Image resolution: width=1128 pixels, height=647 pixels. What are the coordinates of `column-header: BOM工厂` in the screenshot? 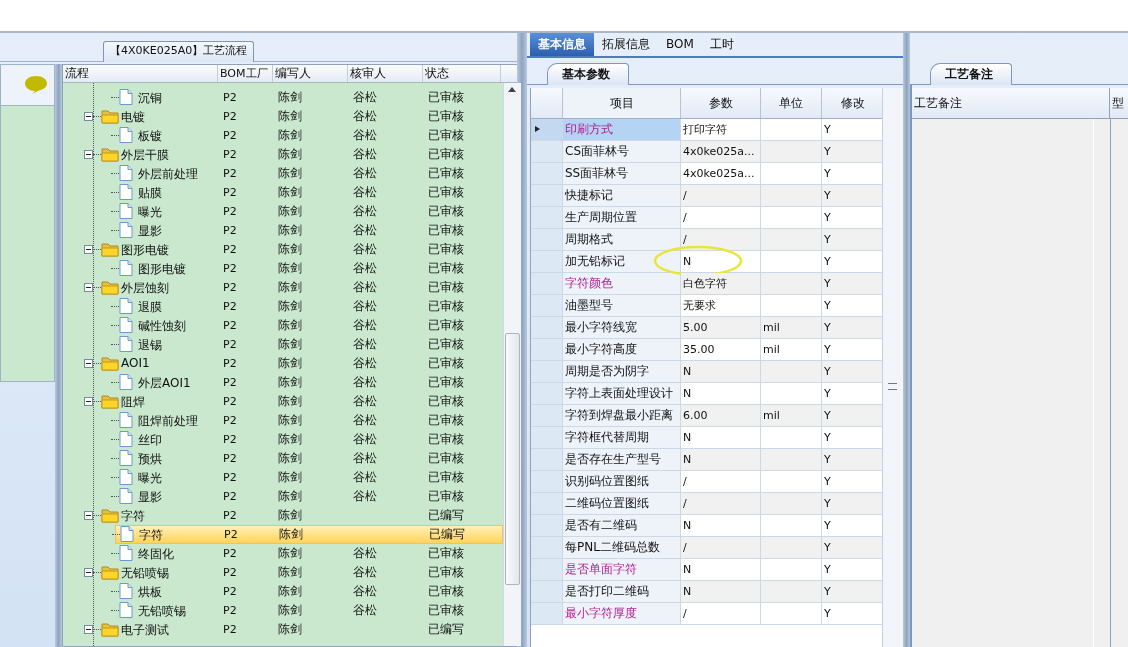 It's located at (245, 73).